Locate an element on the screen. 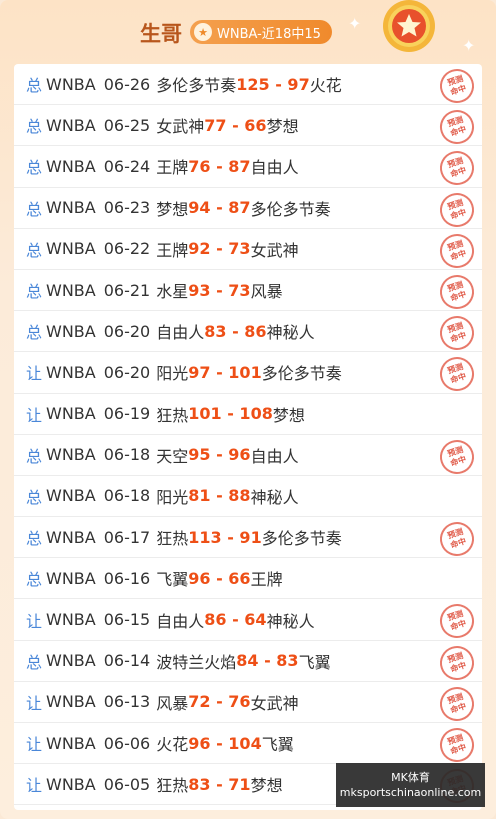  list-item: 让 WNBA 06-19 狂热 101 - 108 梦想 is located at coordinates (248, 414).